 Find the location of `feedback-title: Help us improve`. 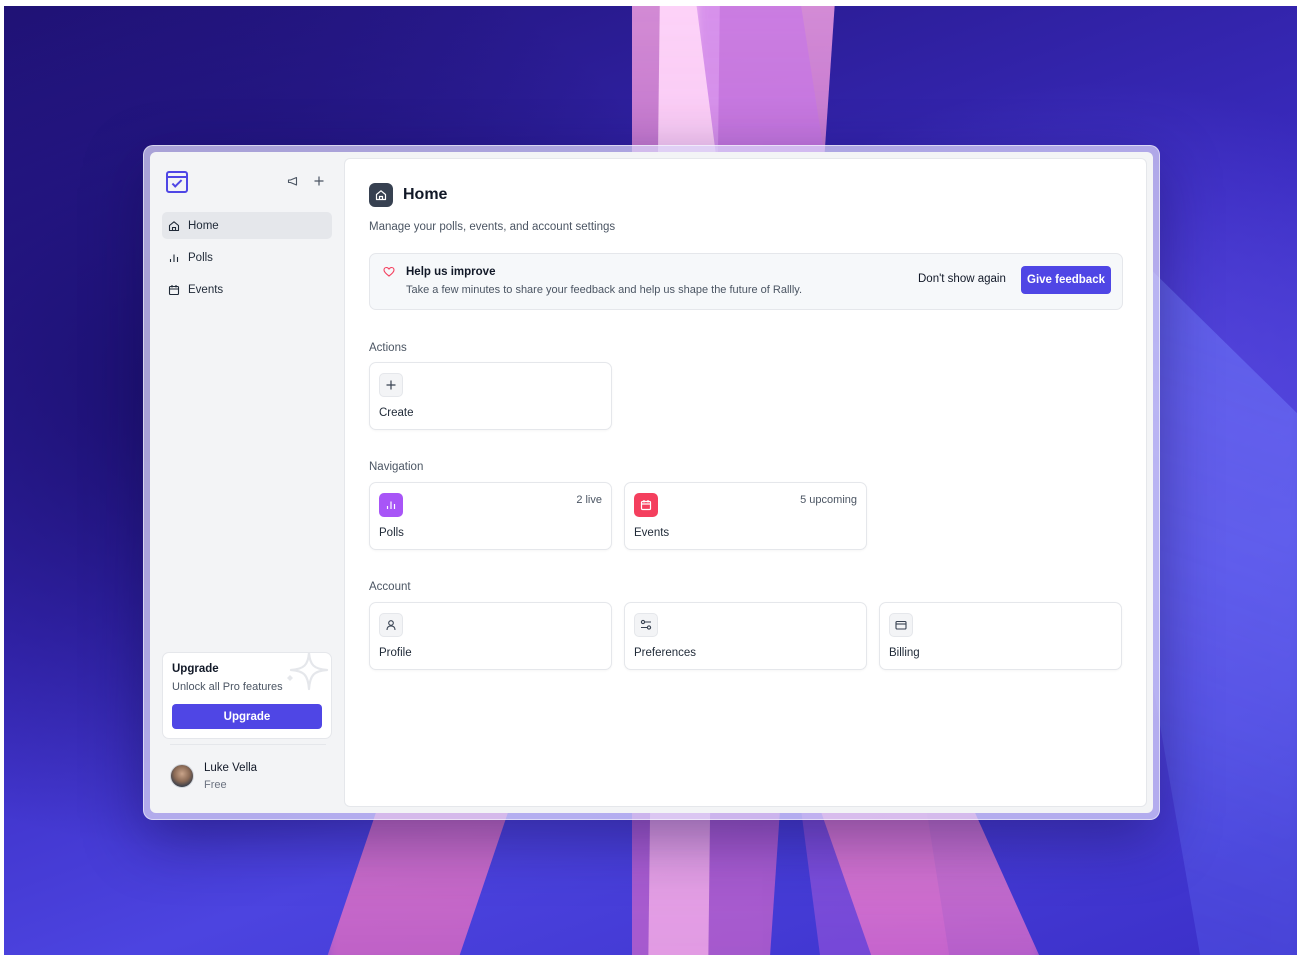

feedback-title: Help us improve is located at coordinates (451, 272).